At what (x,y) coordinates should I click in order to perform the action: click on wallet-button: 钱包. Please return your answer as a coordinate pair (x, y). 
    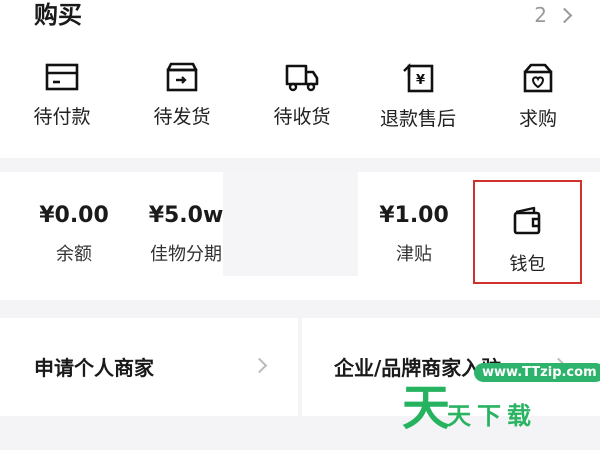
    Looking at the image, I should click on (527, 232).